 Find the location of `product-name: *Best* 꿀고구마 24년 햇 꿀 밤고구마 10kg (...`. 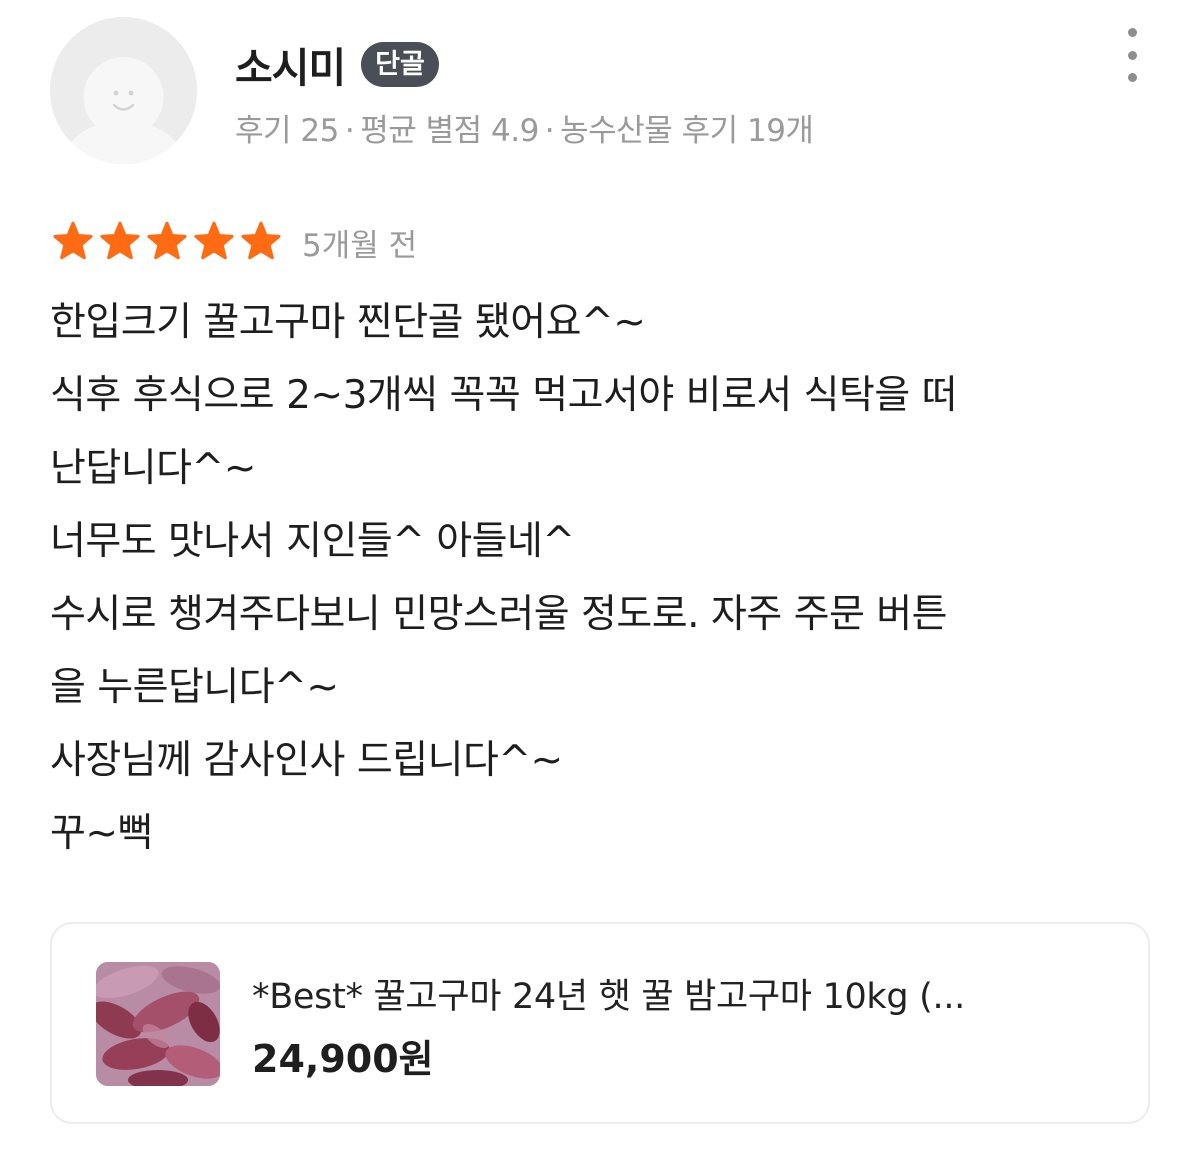

product-name: *Best* 꿀고구마 24년 햇 꿀 밤고구마 10kg (... is located at coordinates (608, 997).